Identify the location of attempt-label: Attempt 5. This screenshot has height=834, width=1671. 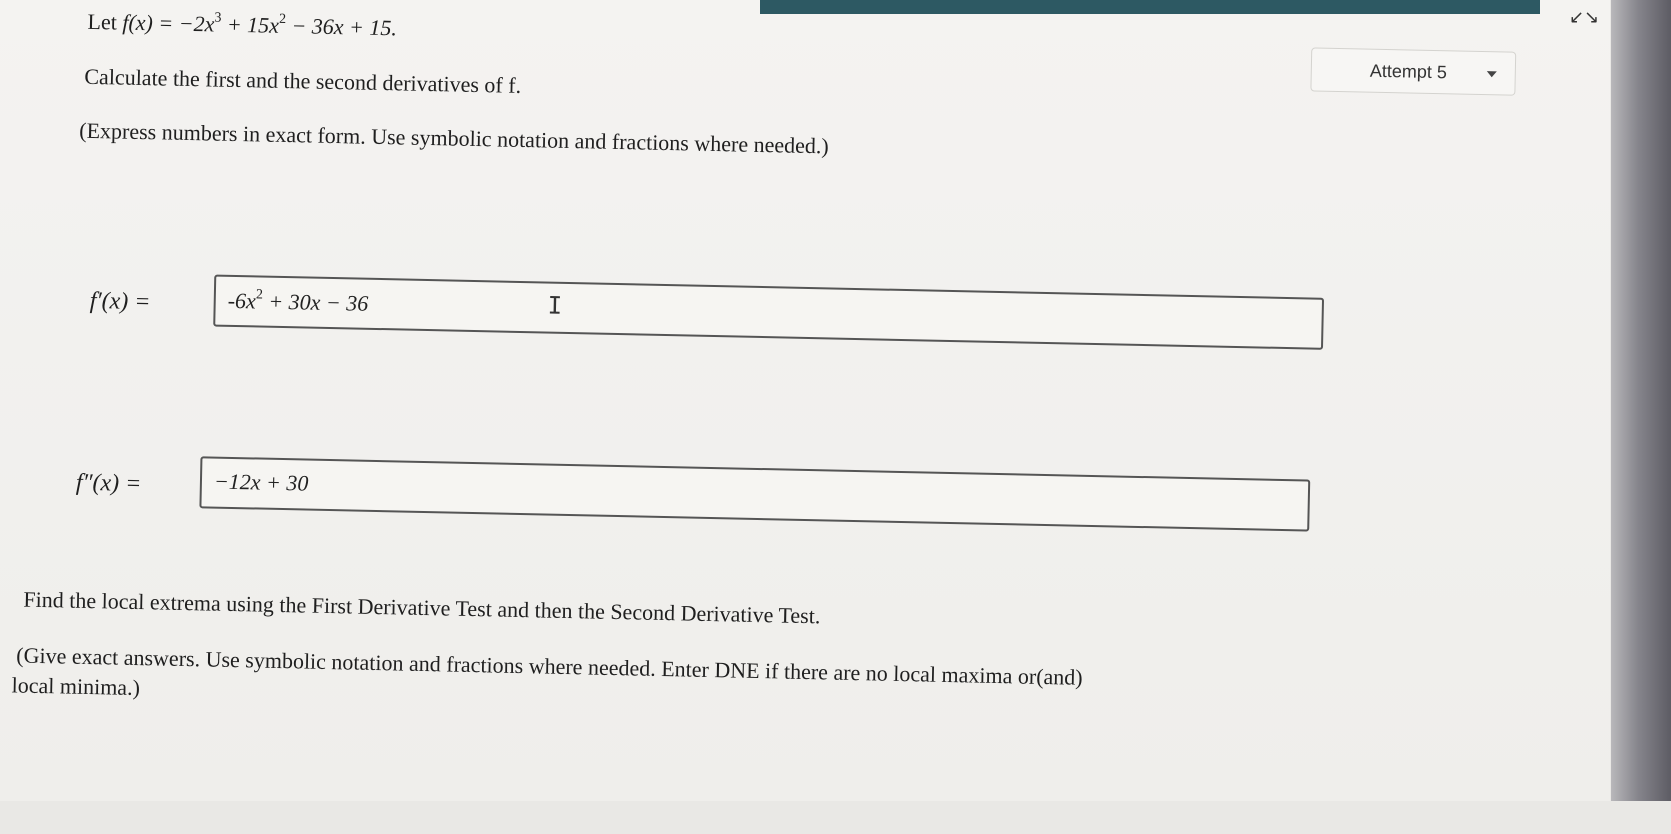
(1408, 71).